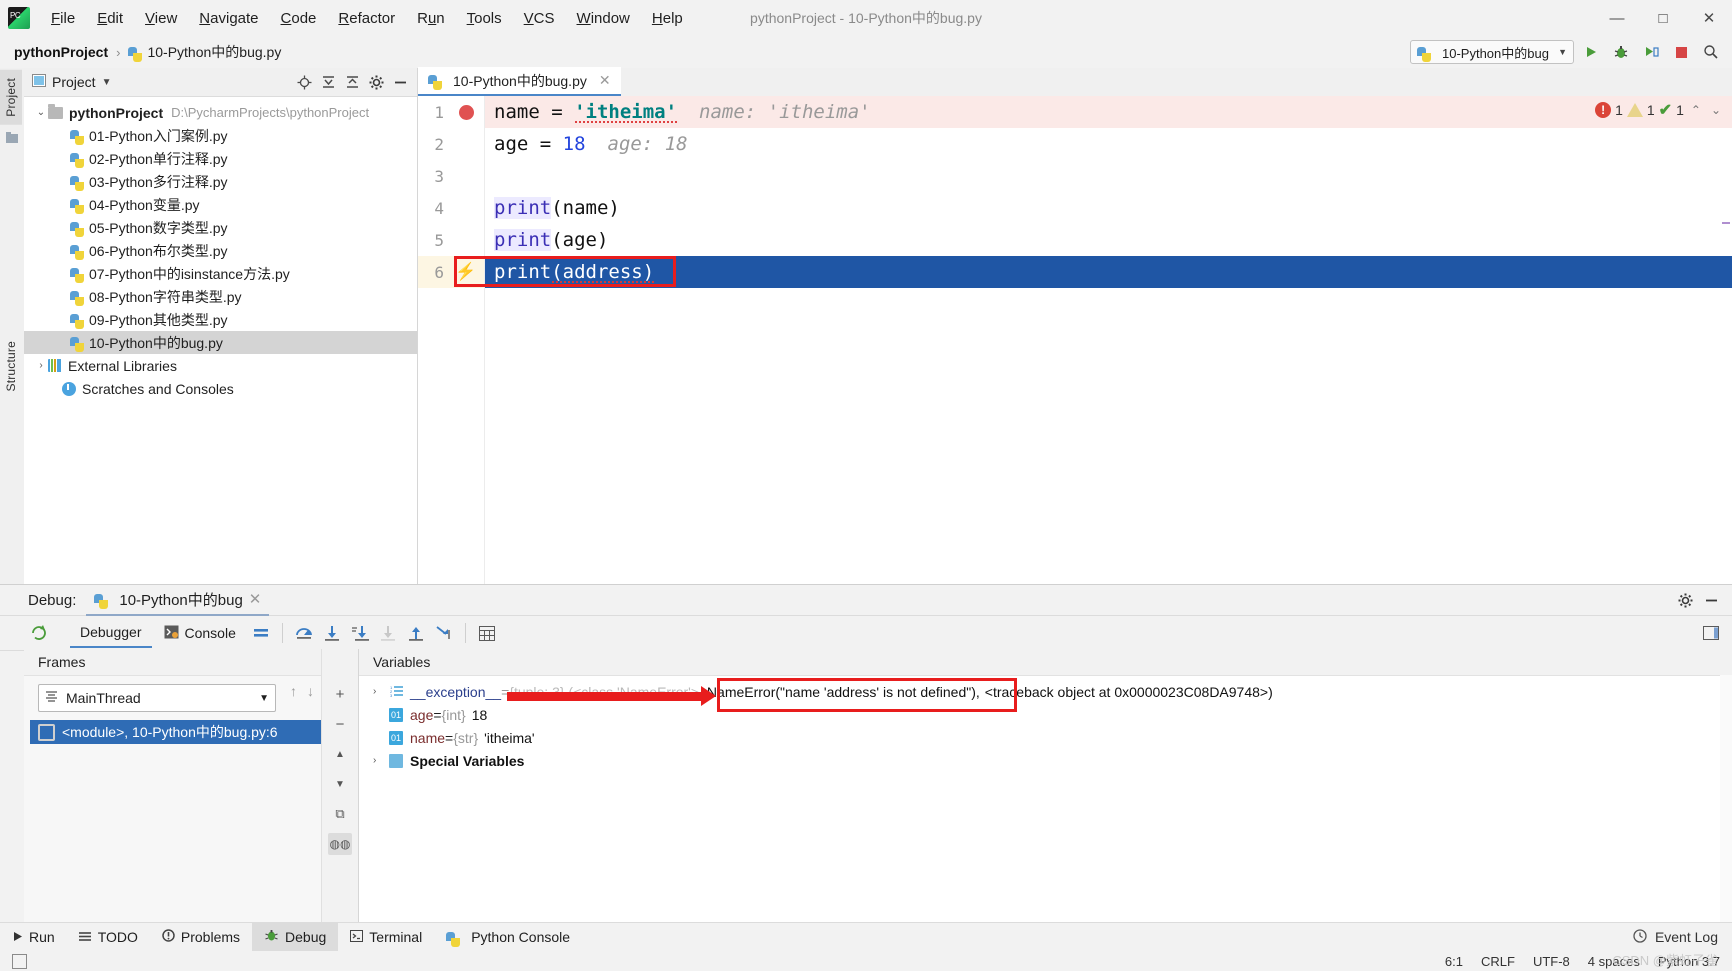 Image resolution: width=1732 pixels, height=971 pixels. What do you see at coordinates (484, 18) in the screenshot?
I see `menu-item-tools: Tools` at bounding box center [484, 18].